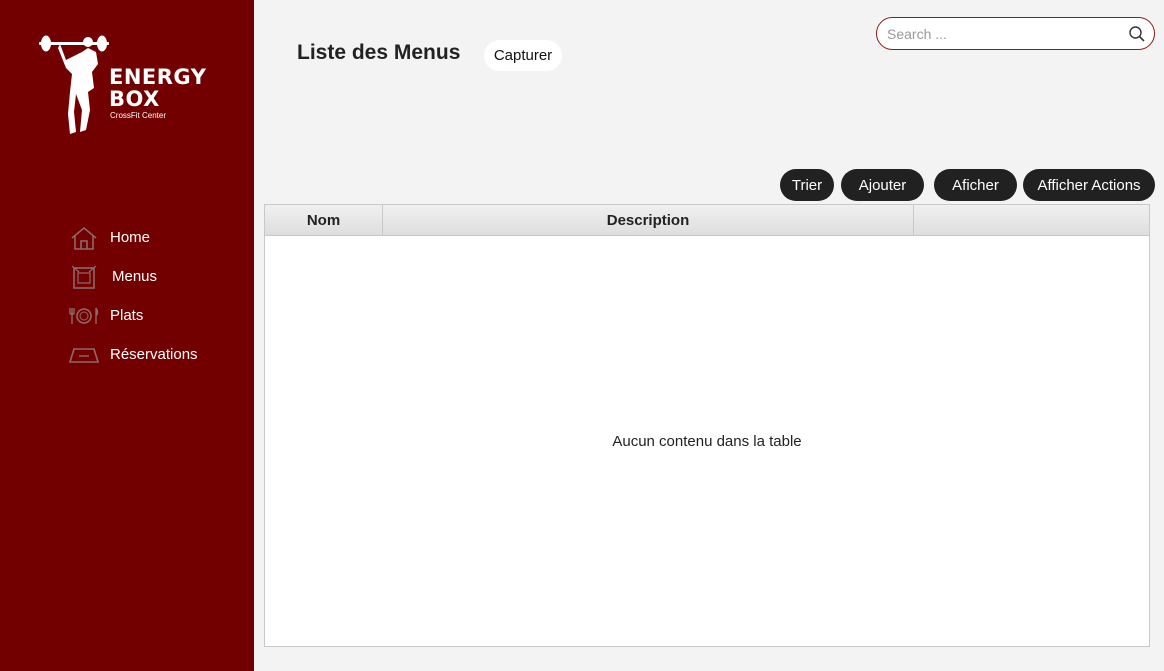 This screenshot has height=671, width=1164. Describe the element at coordinates (707, 441) in the screenshot. I see `table-empty-message: Aucun contenu dans la table` at that location.